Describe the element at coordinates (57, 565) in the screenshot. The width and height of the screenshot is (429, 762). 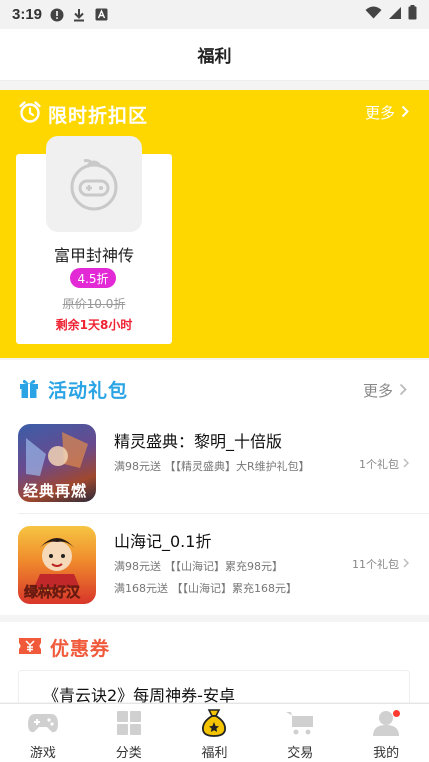
I see `game-icon-shanhaiji: 绿林好汉` at that location.